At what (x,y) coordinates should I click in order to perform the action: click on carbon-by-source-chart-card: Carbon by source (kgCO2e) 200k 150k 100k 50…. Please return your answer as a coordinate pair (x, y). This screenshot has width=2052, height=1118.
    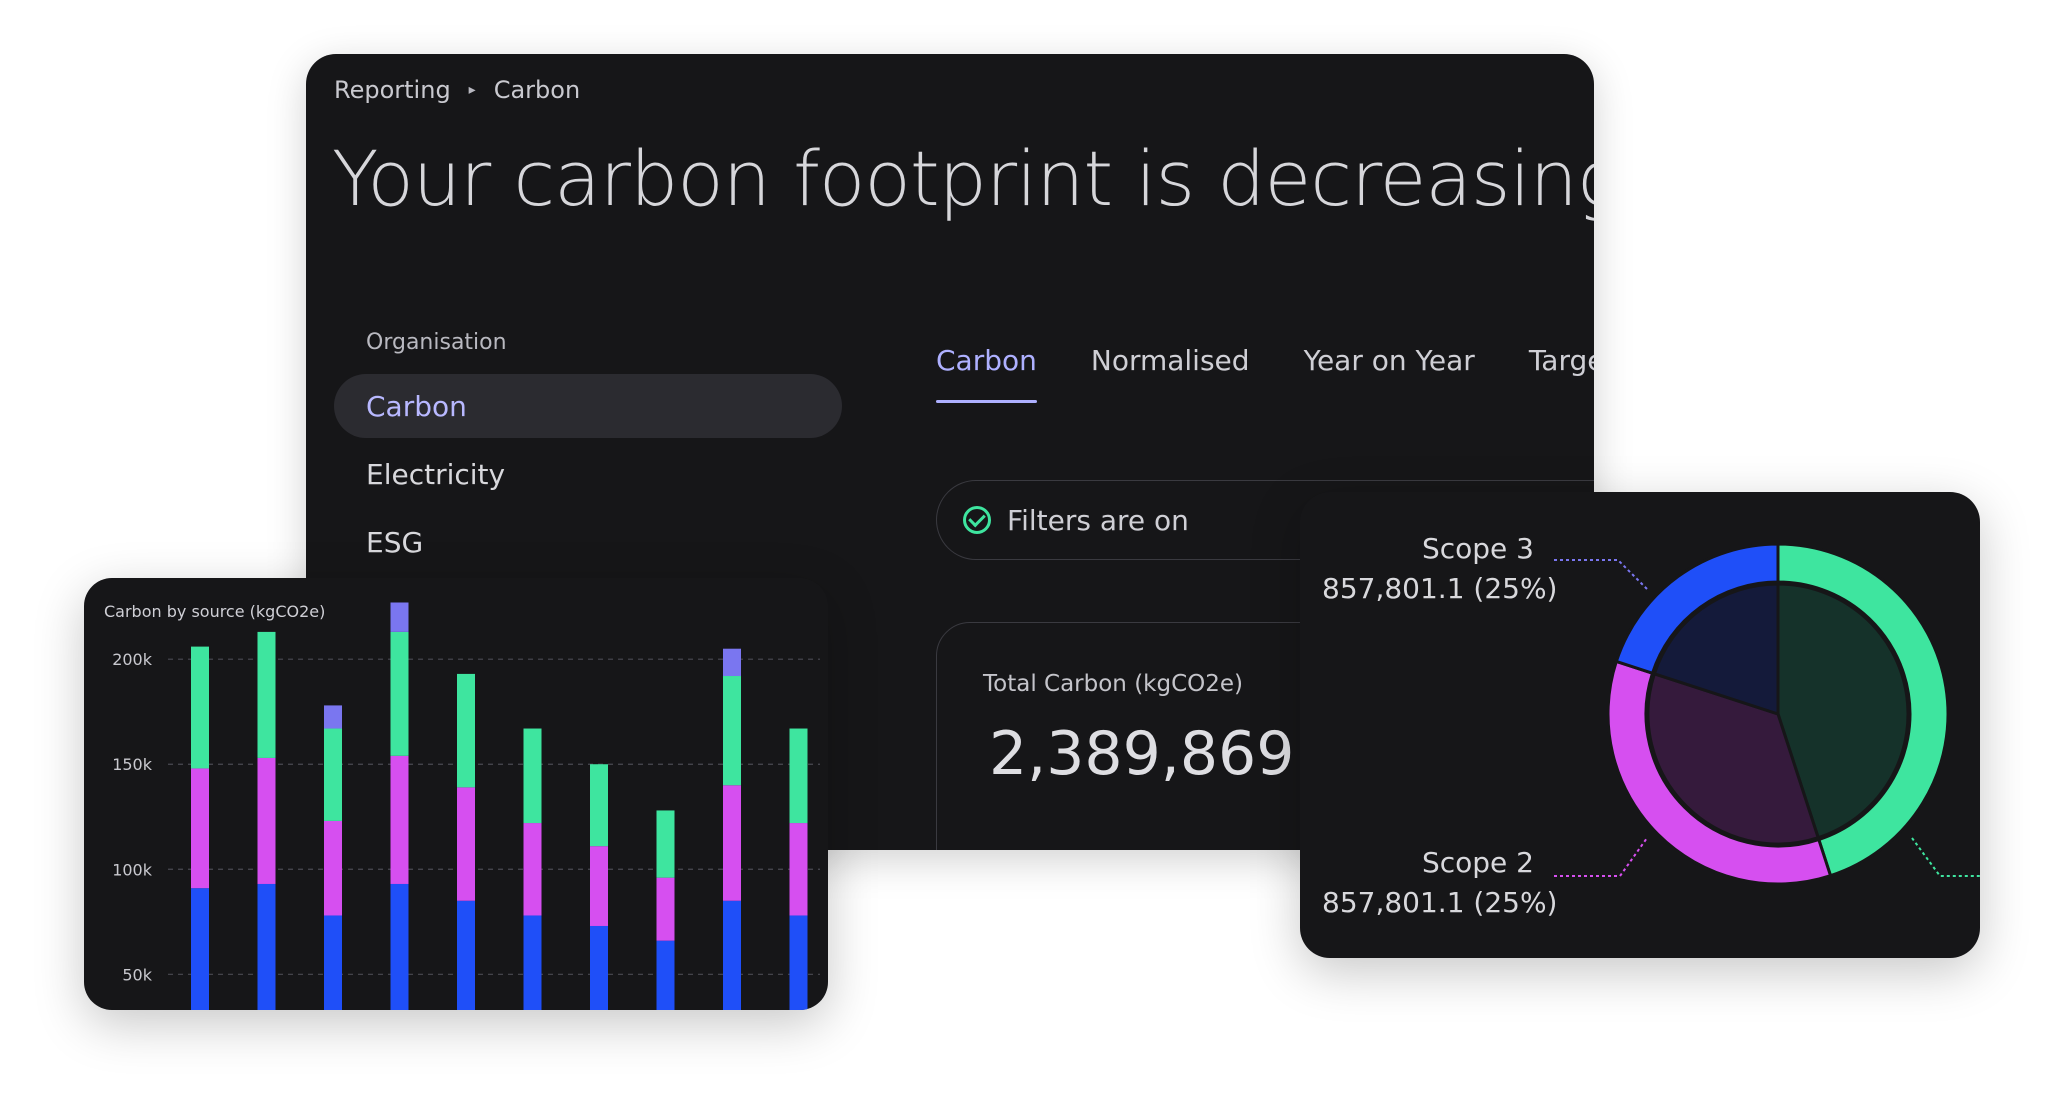
    Looking at the image, I should click on (456, 794).